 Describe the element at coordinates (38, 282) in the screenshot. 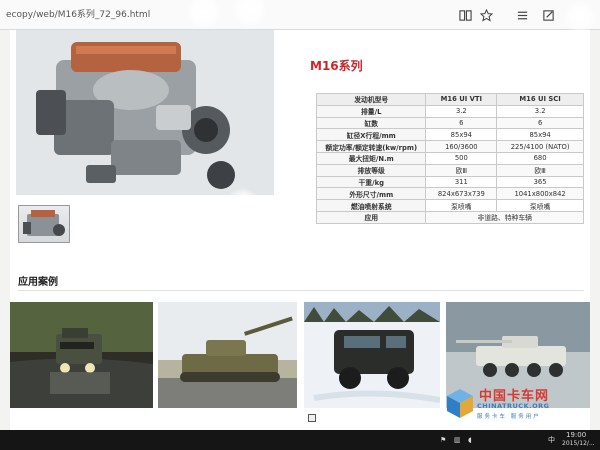

I see `section-title: 应用案例` at that location.